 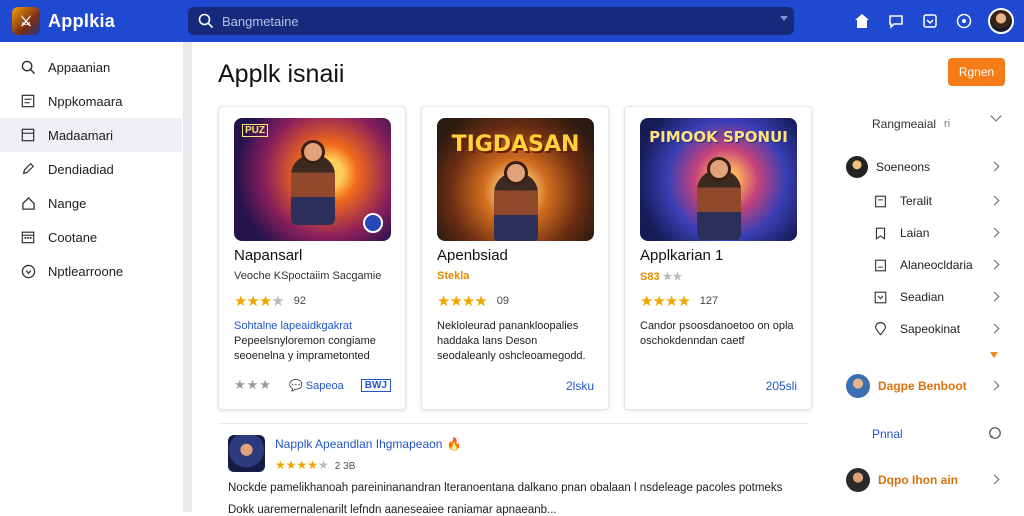 I want to click on right-panel-item: Alaneocldaria, so click(x=939, y=265).